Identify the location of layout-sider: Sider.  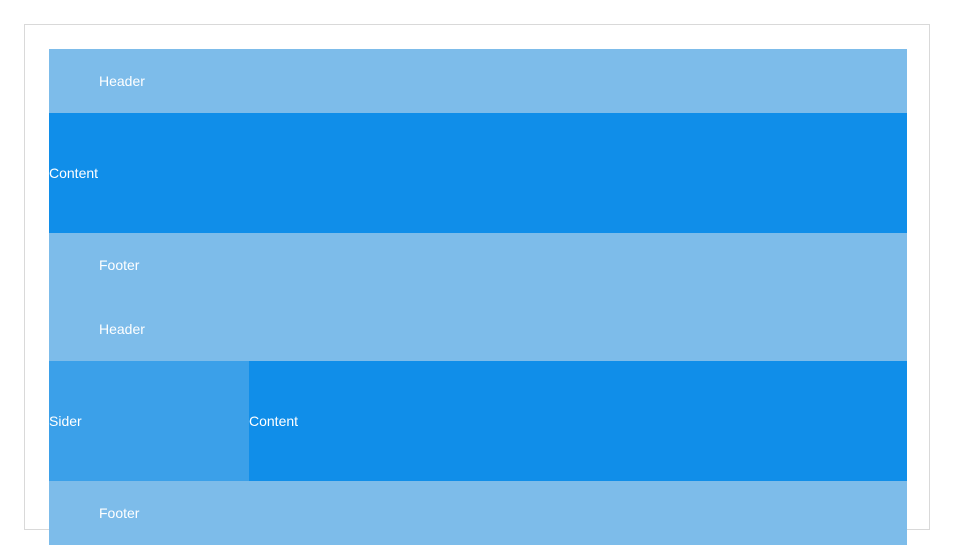
(149, 421).